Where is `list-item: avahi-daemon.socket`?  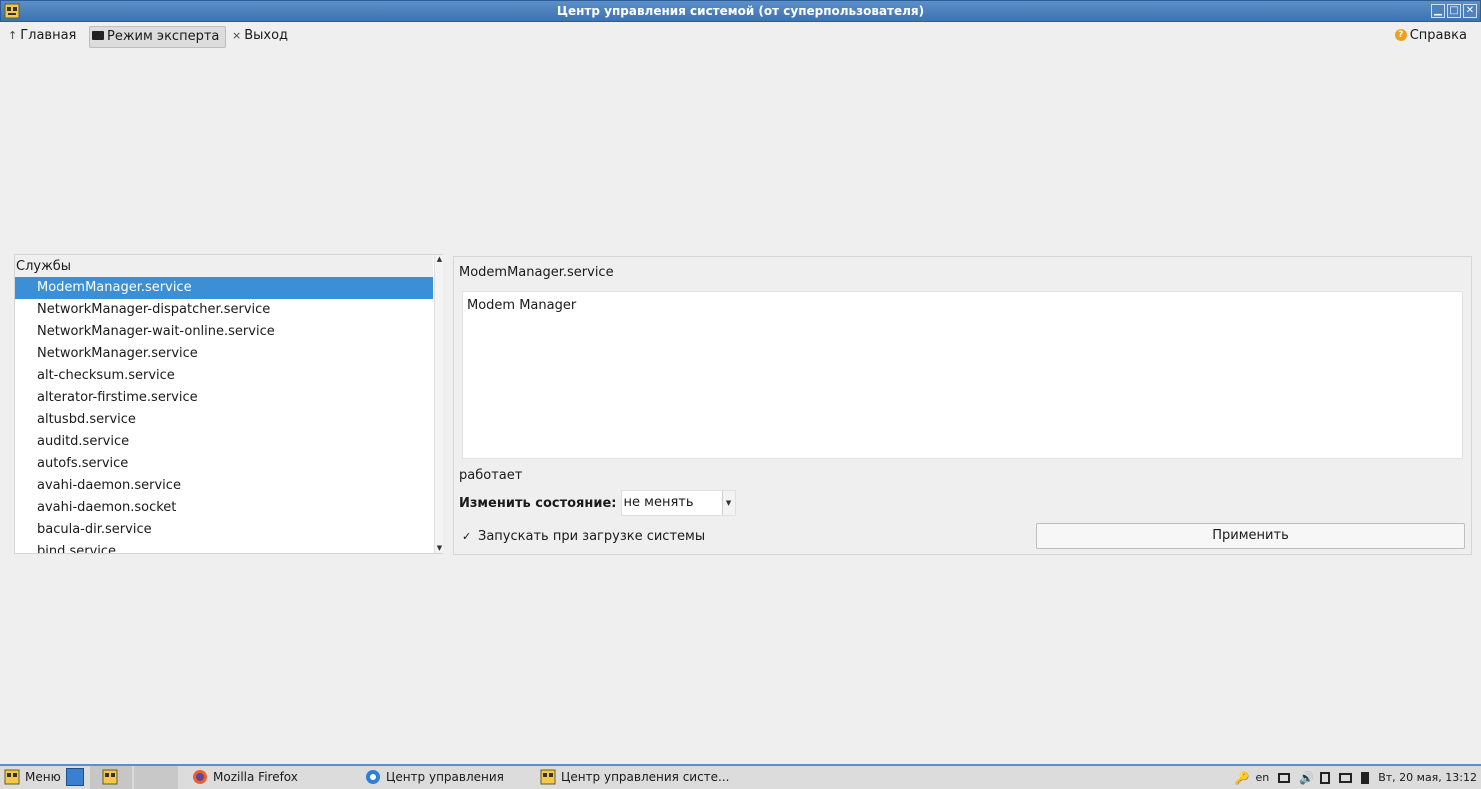
list-item: avahi-daemon.socket is located at coordinates (224, 508).